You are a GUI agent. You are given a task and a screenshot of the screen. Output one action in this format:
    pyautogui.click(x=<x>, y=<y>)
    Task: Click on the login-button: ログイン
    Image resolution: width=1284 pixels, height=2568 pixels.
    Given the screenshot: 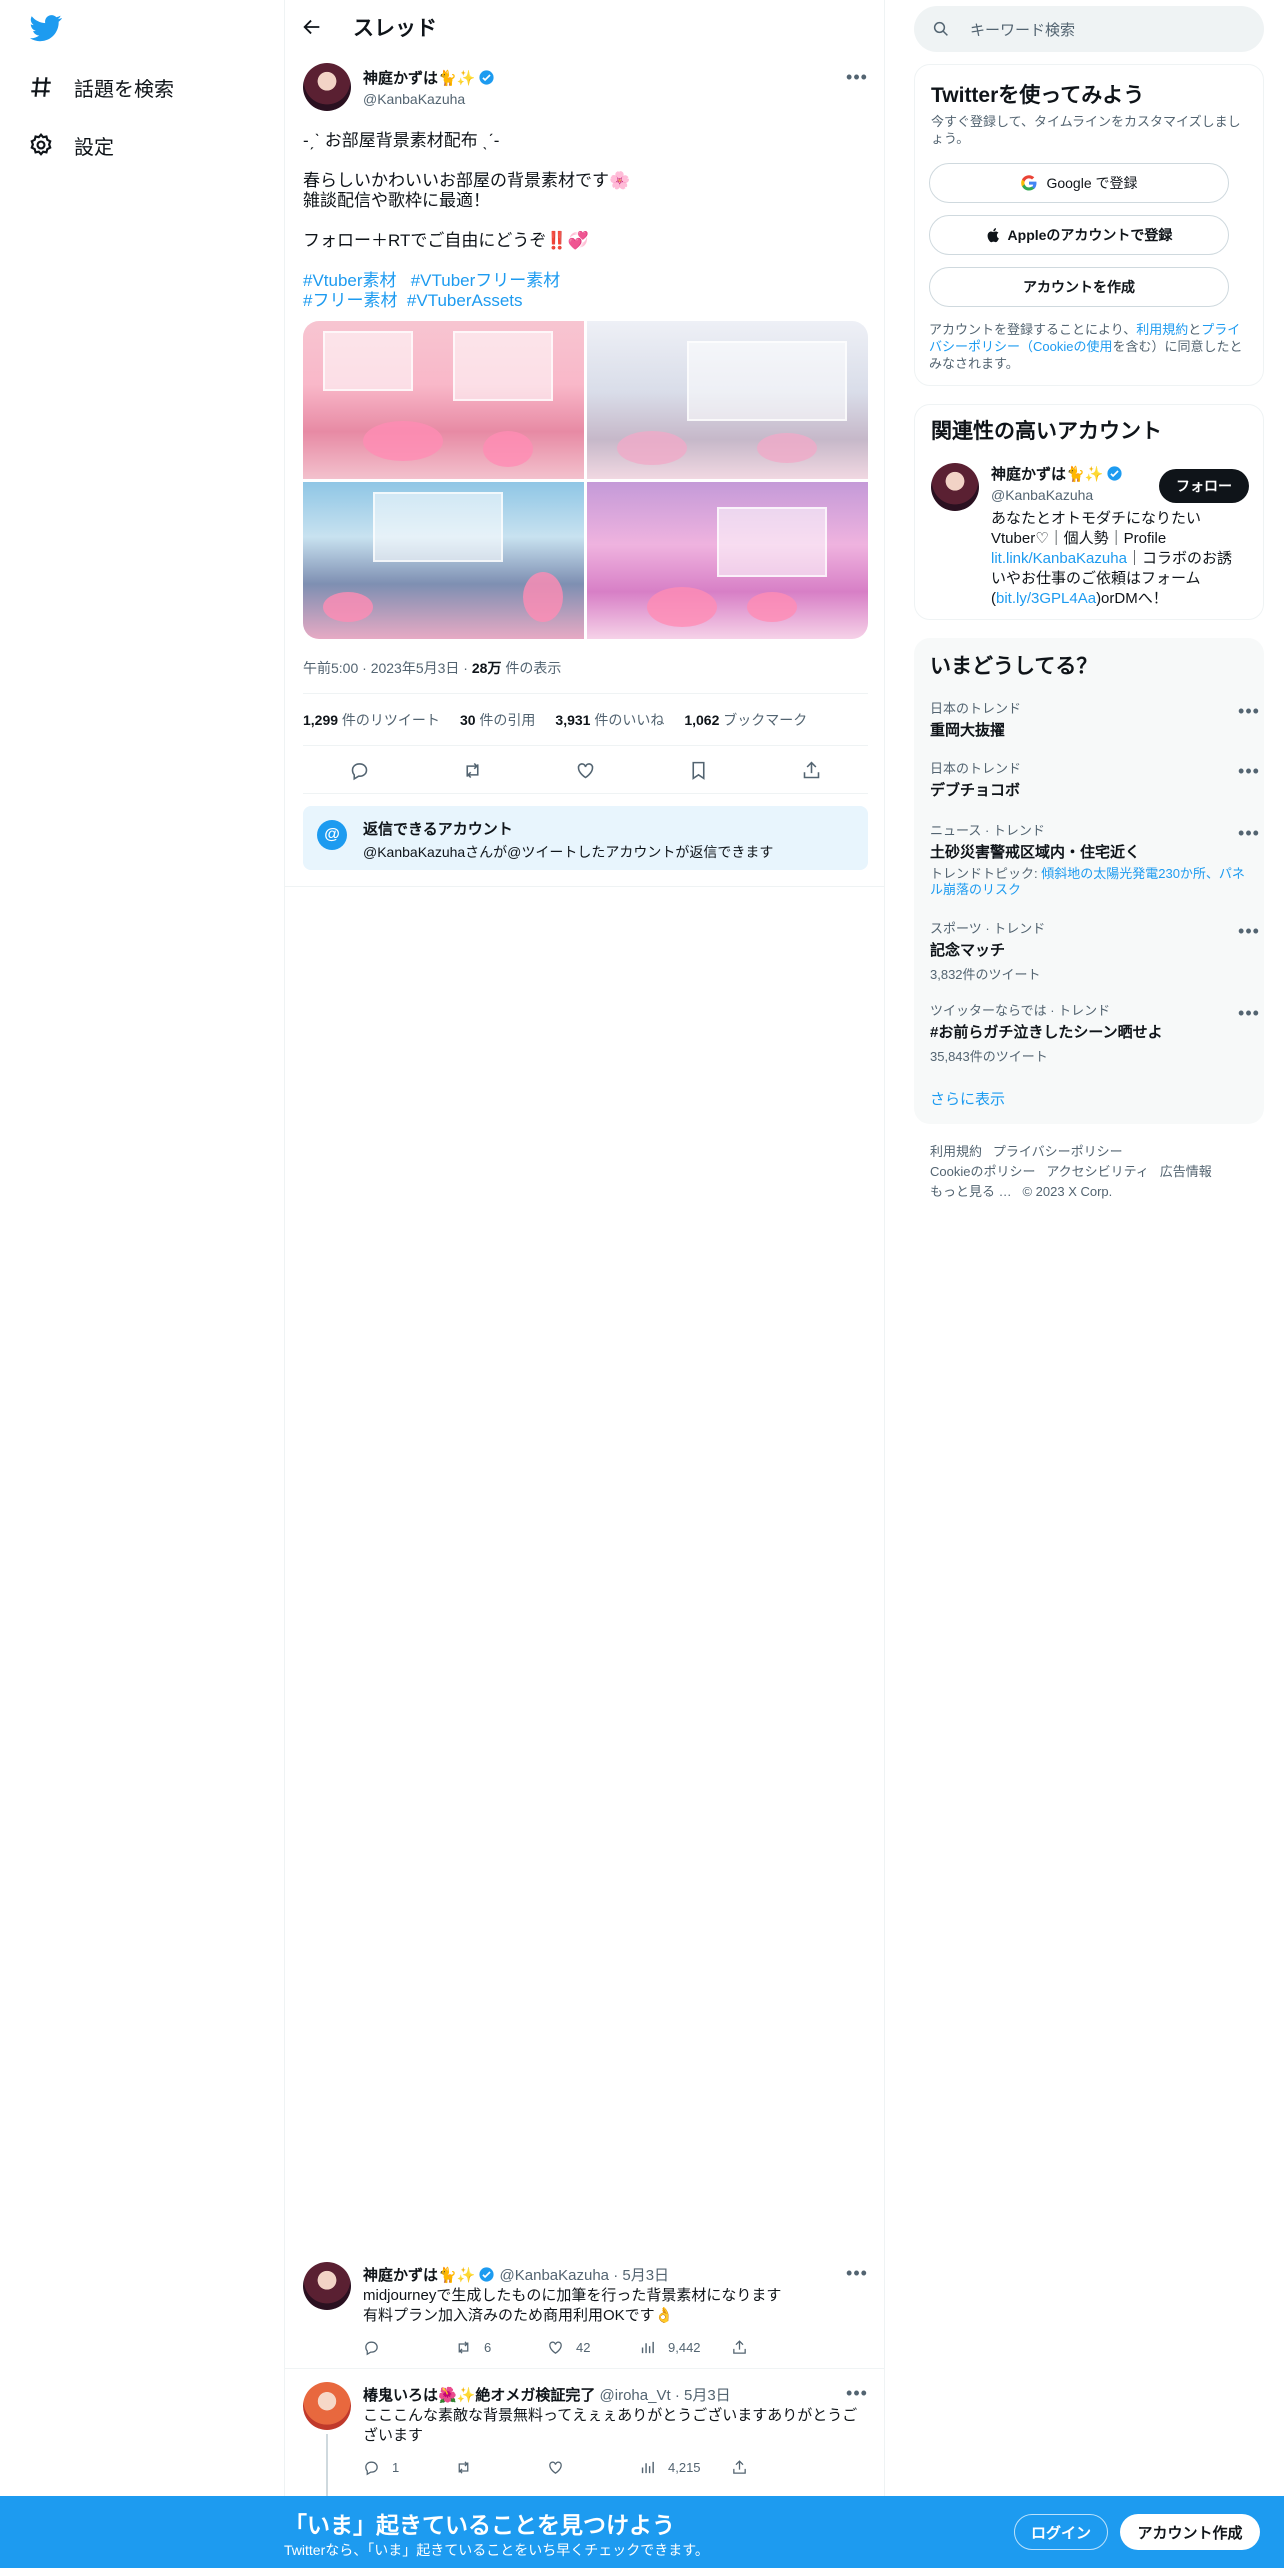 What is the action you would take?
    pyautogui.click(x=1061, y=2532)
    